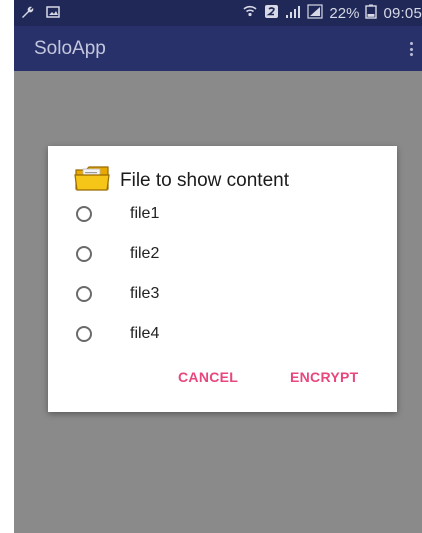  I want to click on wrench-icon, so click(28, 14).